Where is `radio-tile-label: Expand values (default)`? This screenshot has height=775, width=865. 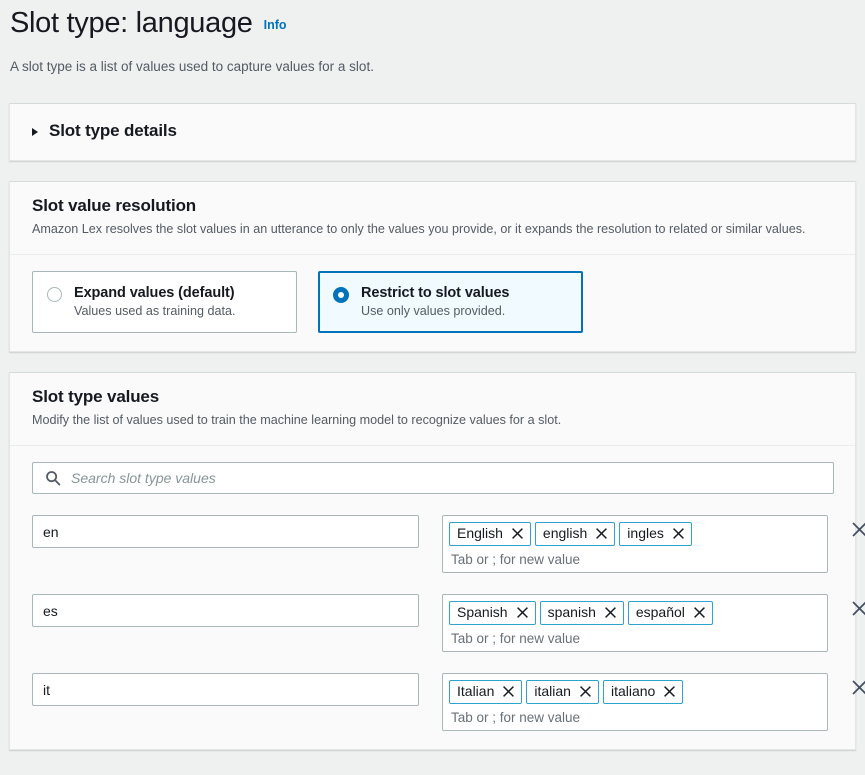
radio-tile-label: Expand values (default) is located at coordinates (154, 293).